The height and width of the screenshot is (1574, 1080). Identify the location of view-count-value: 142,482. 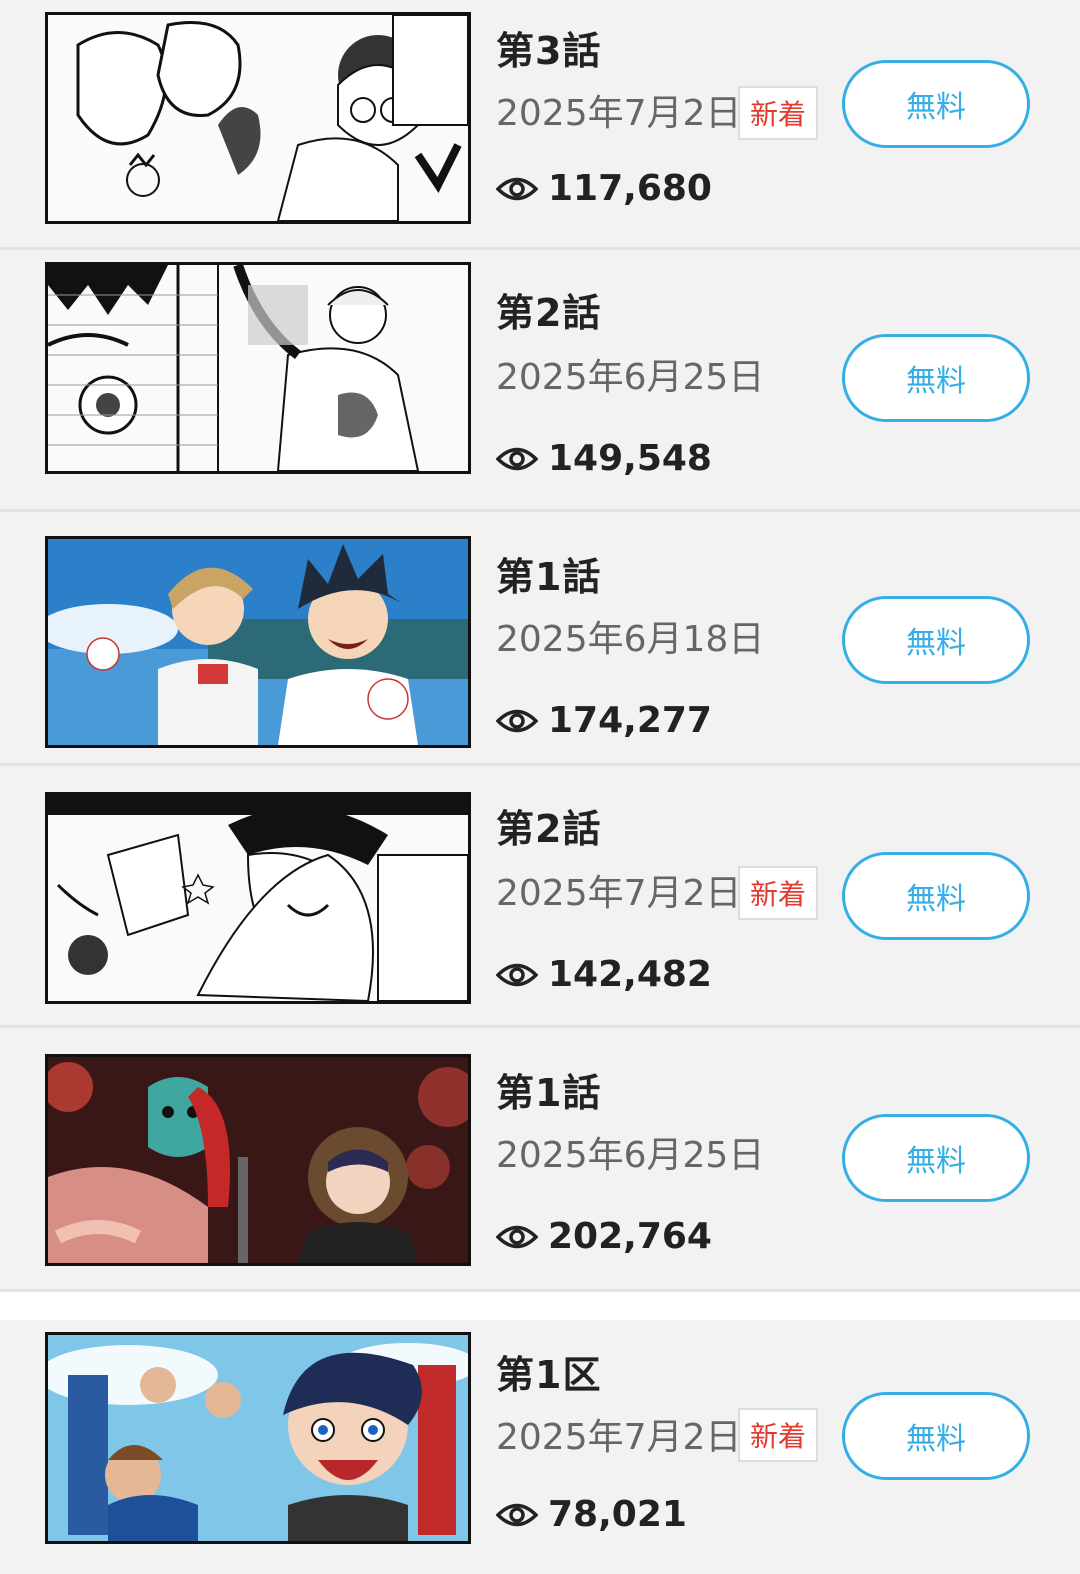
(630, 974).